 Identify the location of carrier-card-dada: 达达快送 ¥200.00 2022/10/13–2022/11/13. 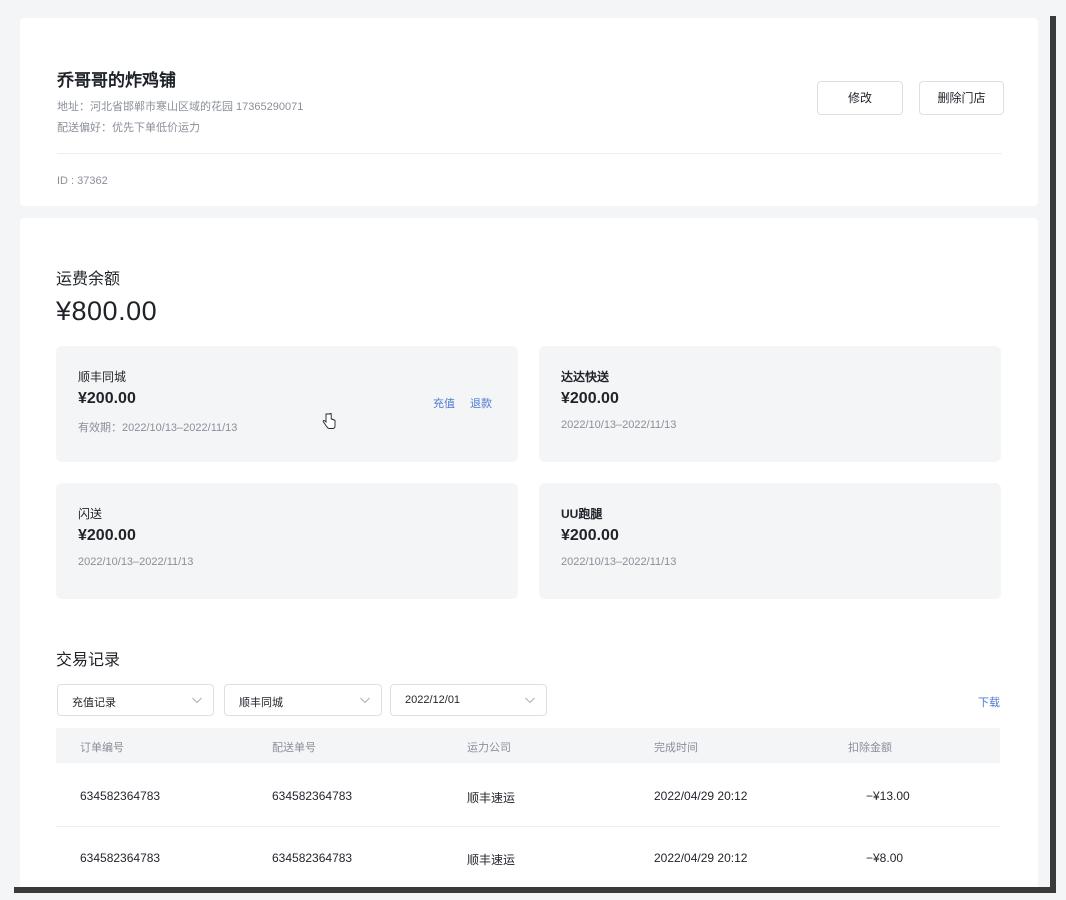
(770, 404).